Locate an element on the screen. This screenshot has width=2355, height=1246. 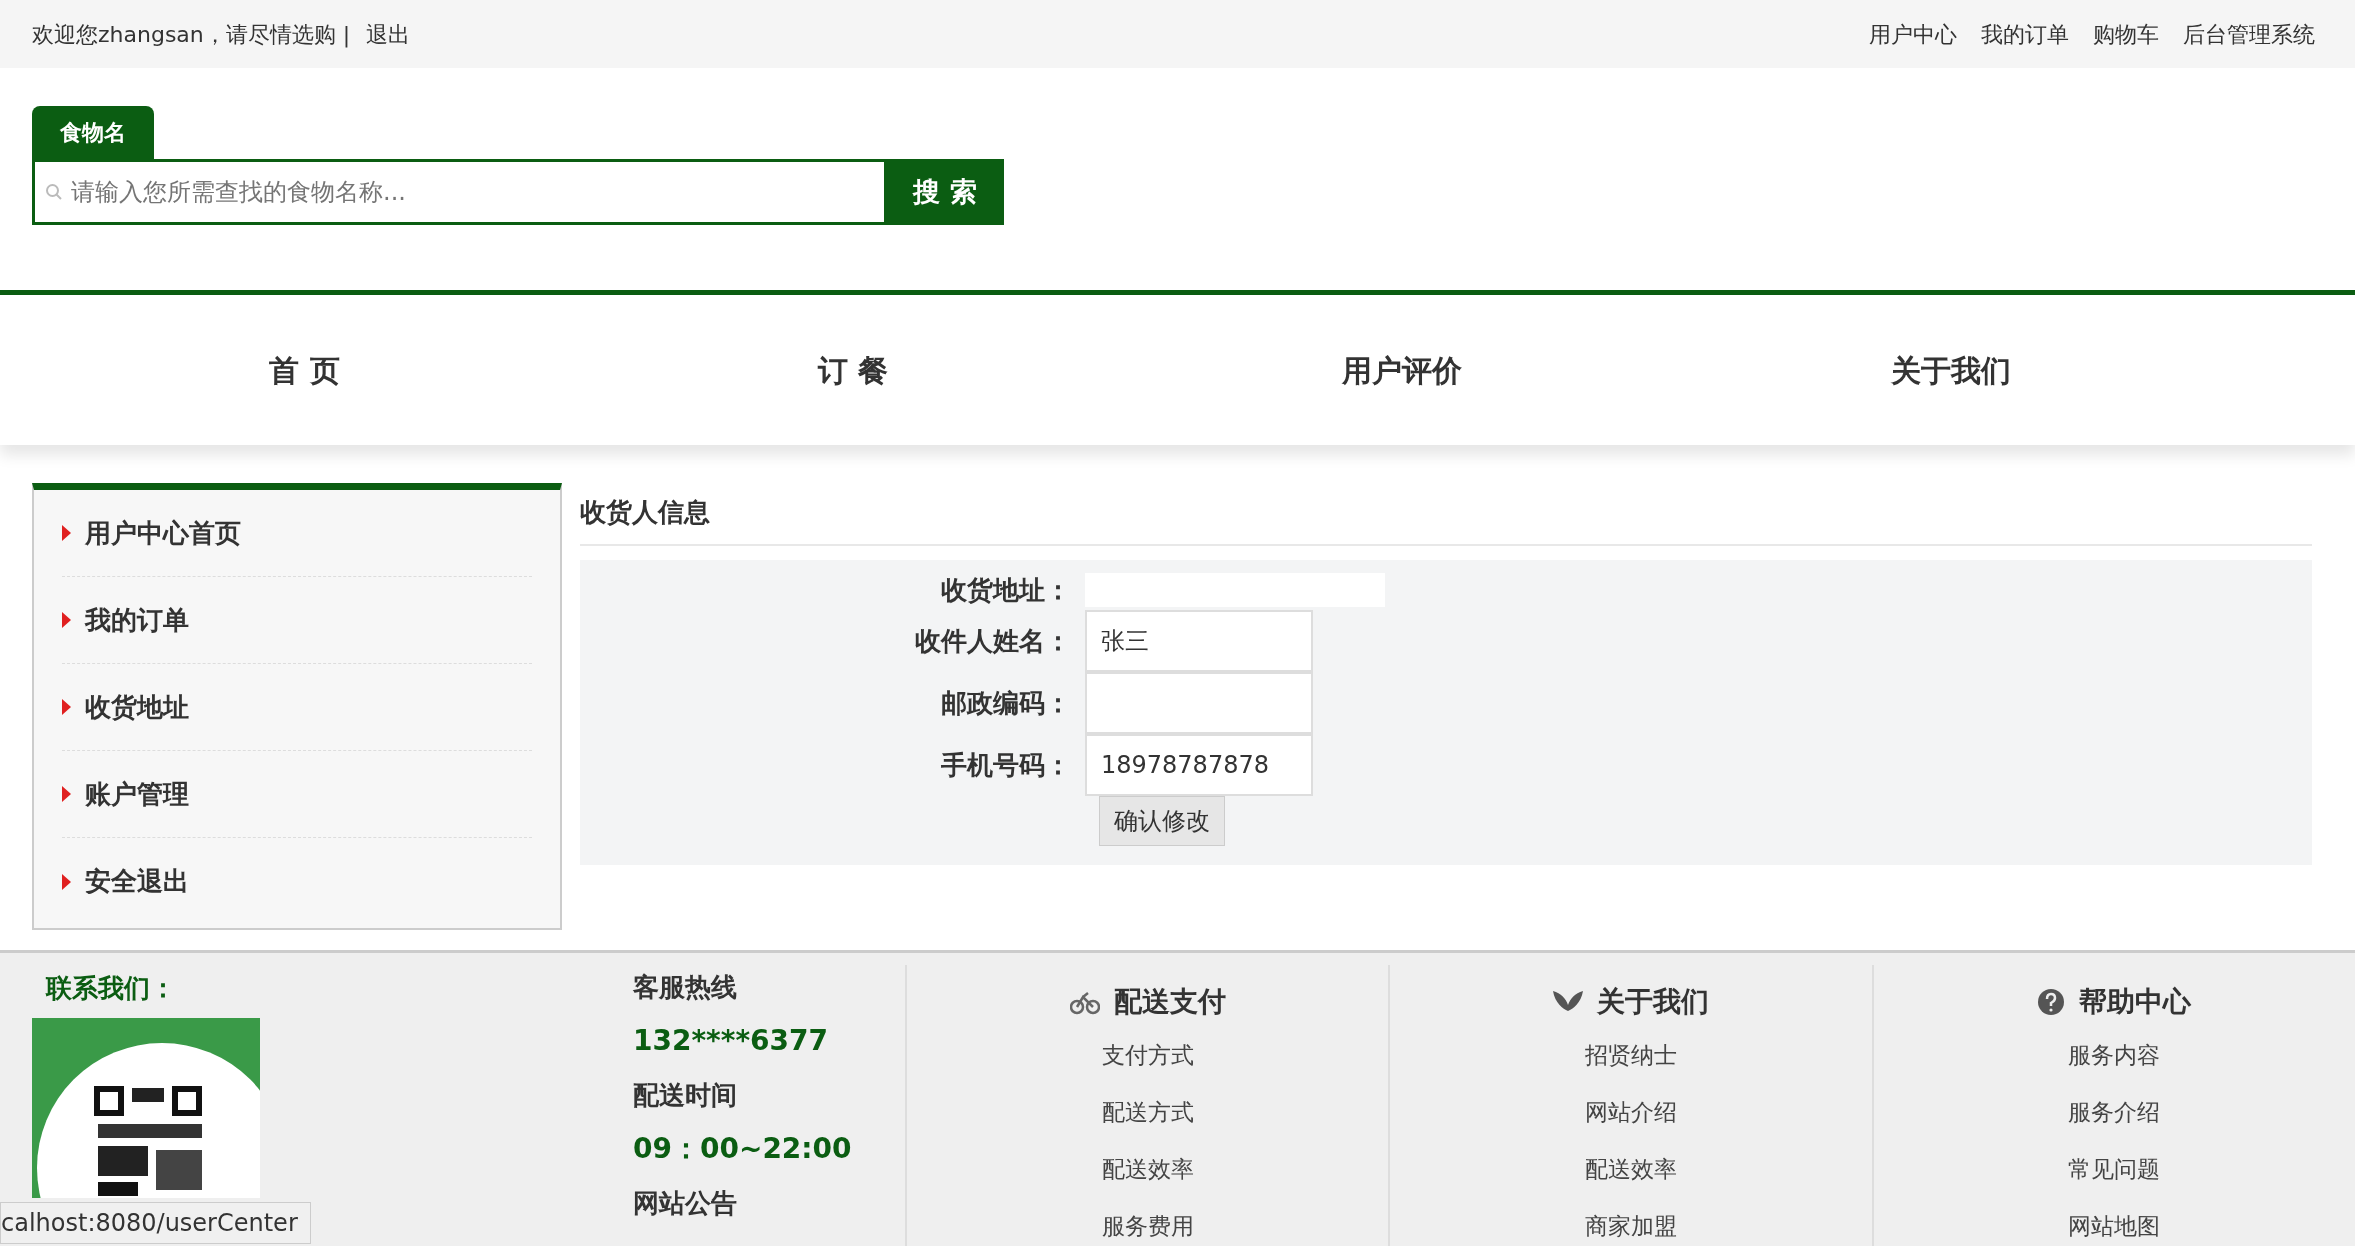
field-label: 收货地址： is located at coordinates (1006, 590).